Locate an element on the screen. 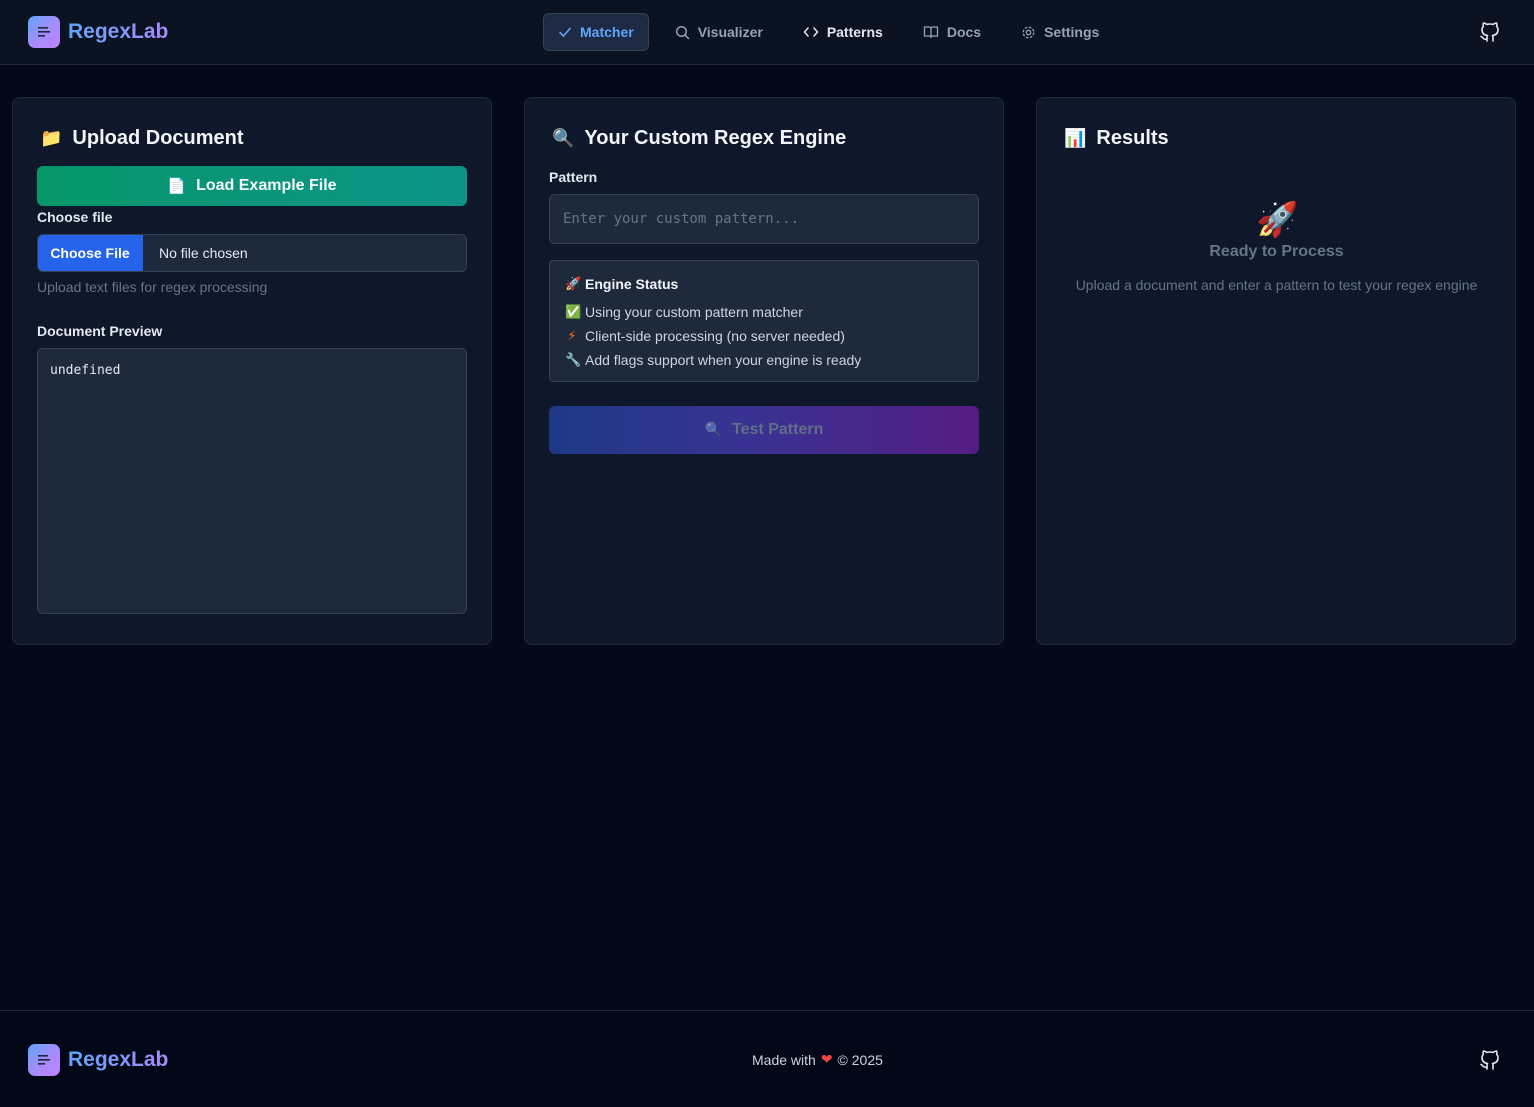 This screenshot has width=1534, height=1107. nav-patterns-label: Patterns is located at coordinates (854, 32).